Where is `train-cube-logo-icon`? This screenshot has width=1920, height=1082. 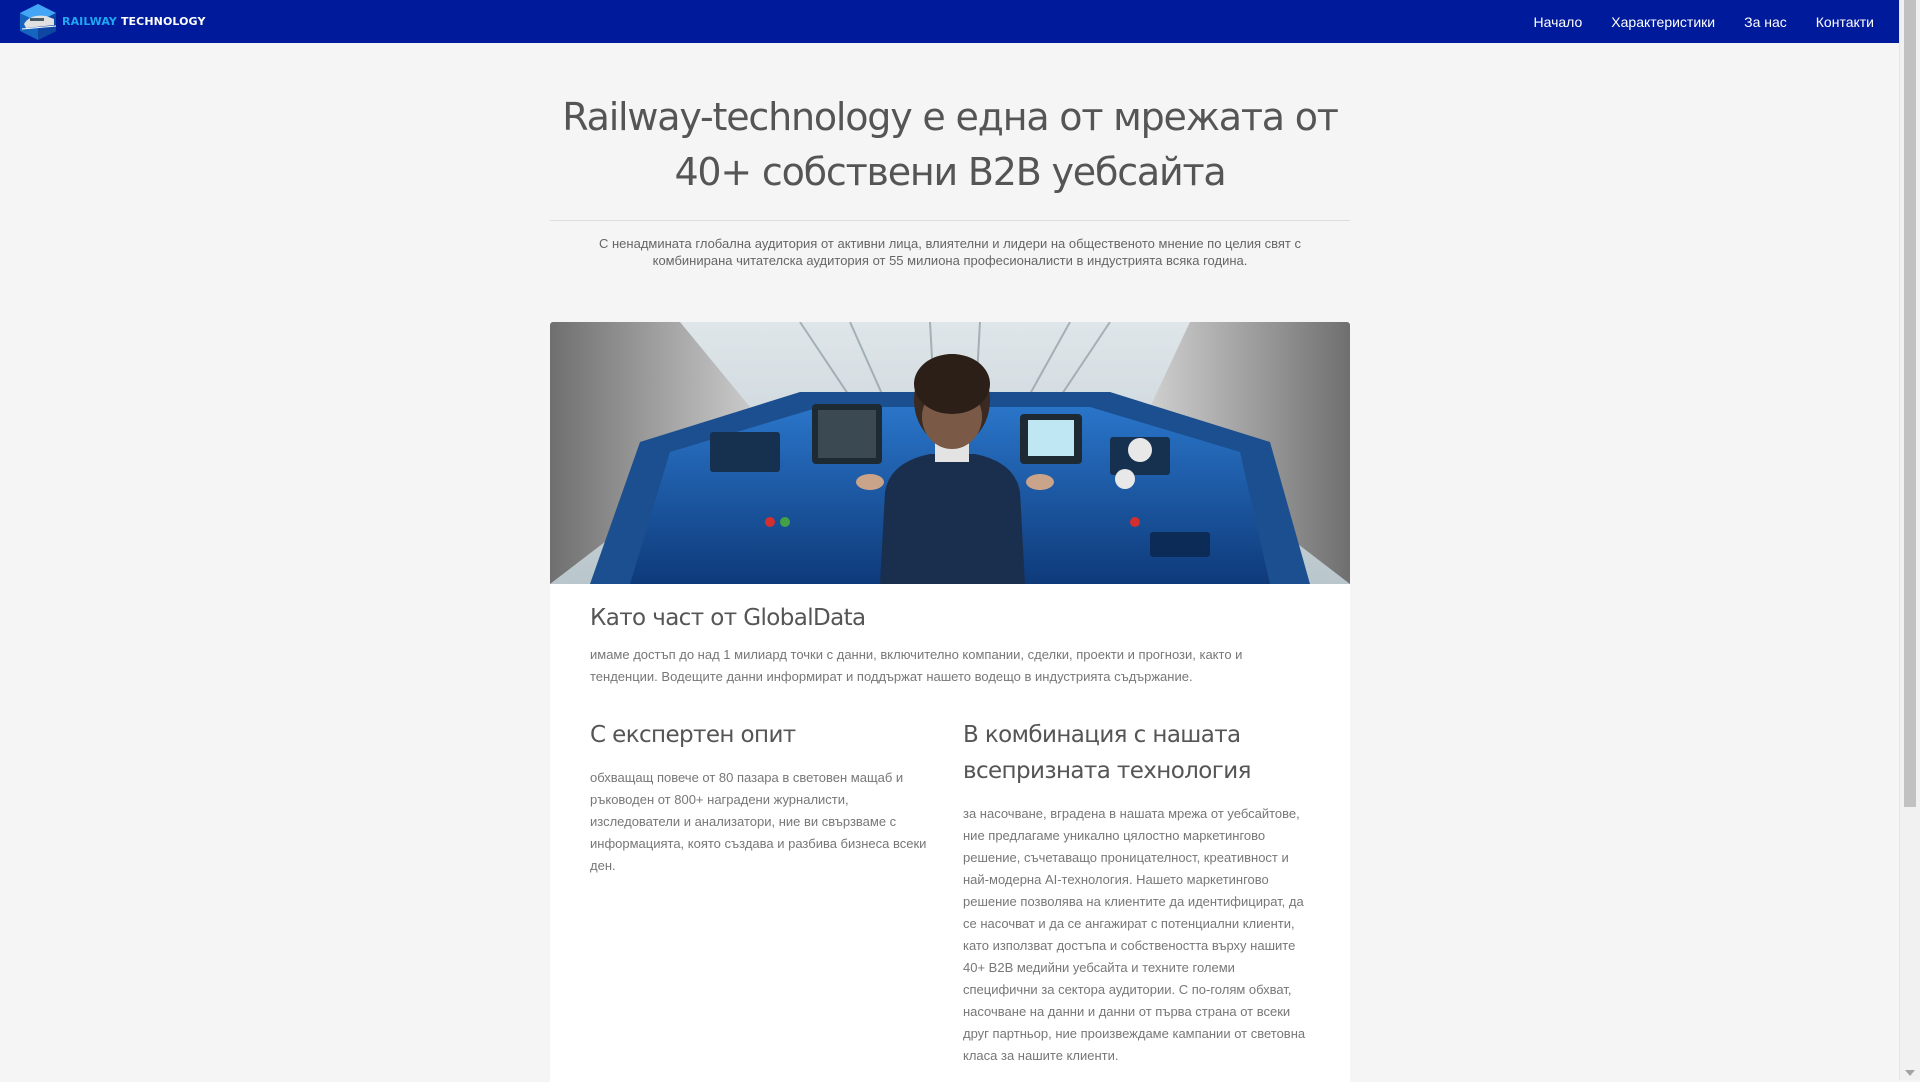
train-cube-logo-icon is located at coordinates (38, 21).